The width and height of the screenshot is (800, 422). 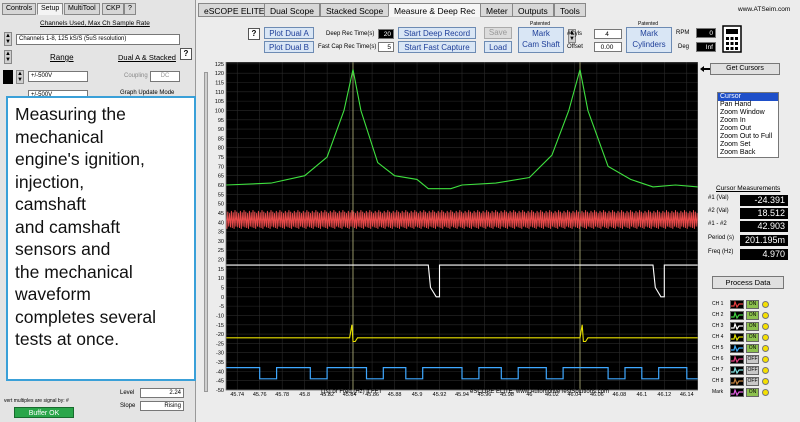 I want to click on tab-setup: Setup, so click(x=50, y=9).